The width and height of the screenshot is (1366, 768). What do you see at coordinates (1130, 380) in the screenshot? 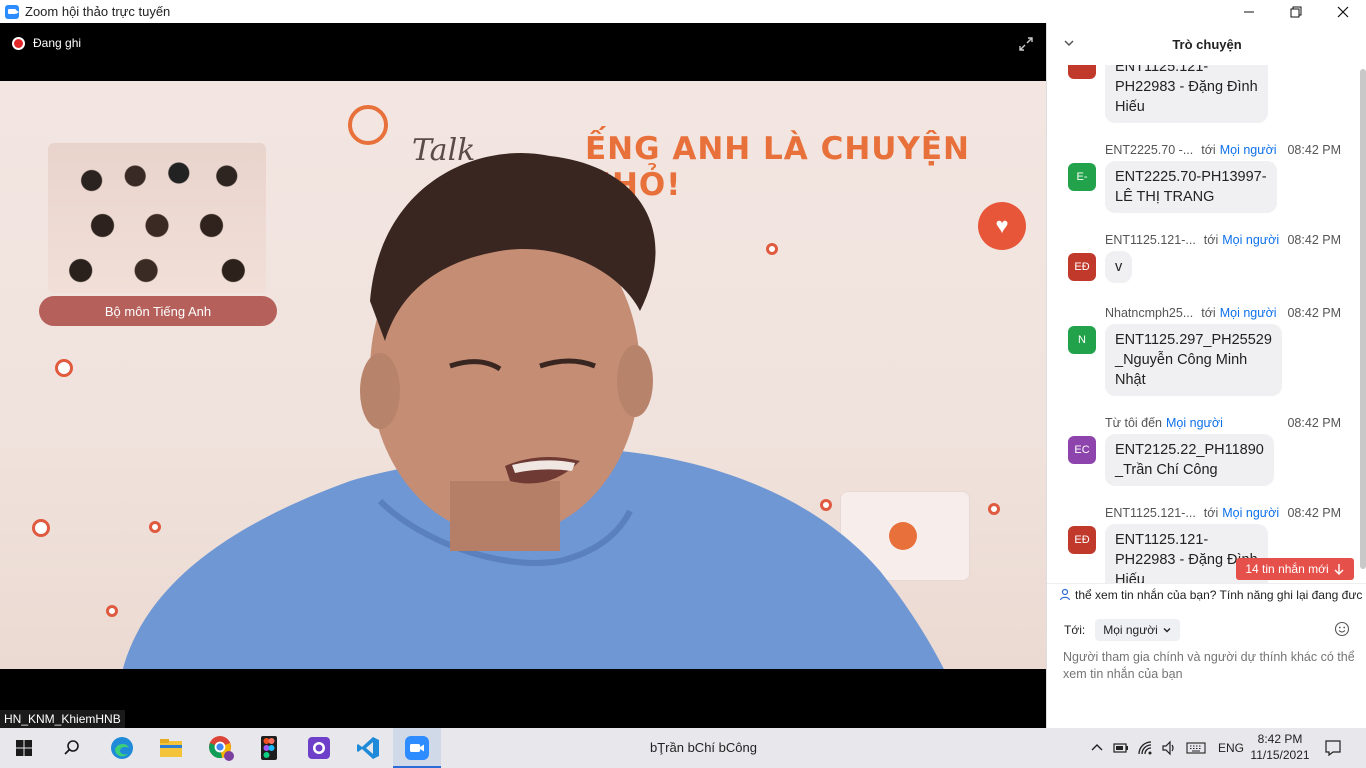
I see `message-line: Nhật` at bounding box center [1130, 380].